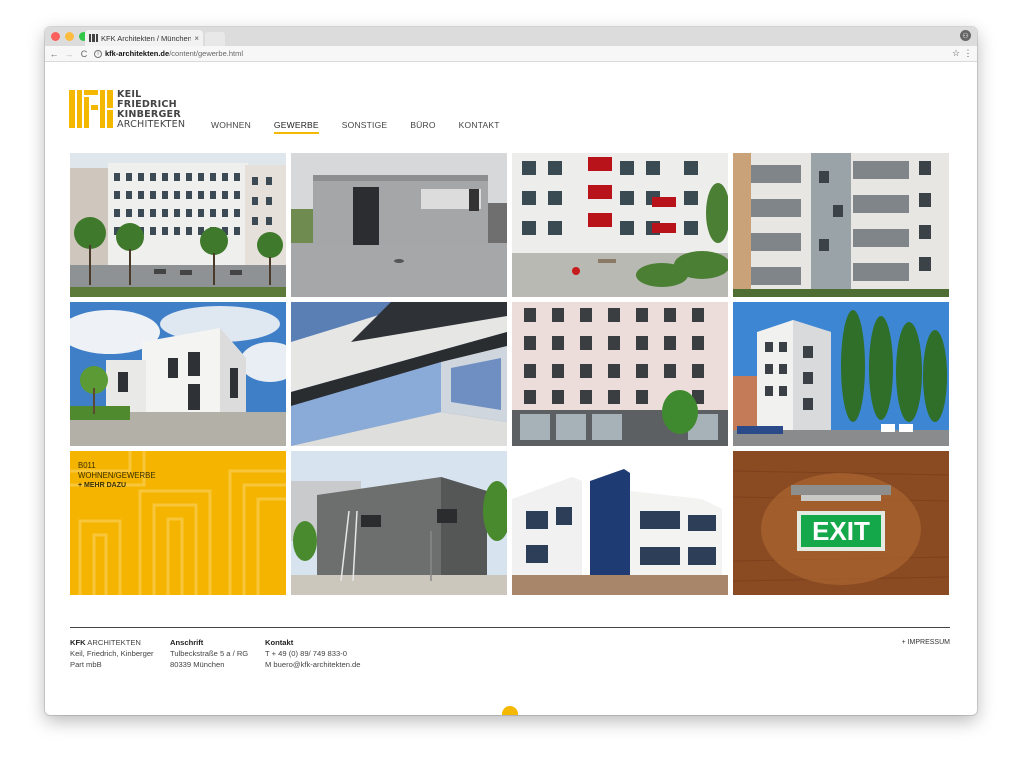 This screenshot has width=1024, height=768. I want to click on logo-mark-icon, so click(91, 109).